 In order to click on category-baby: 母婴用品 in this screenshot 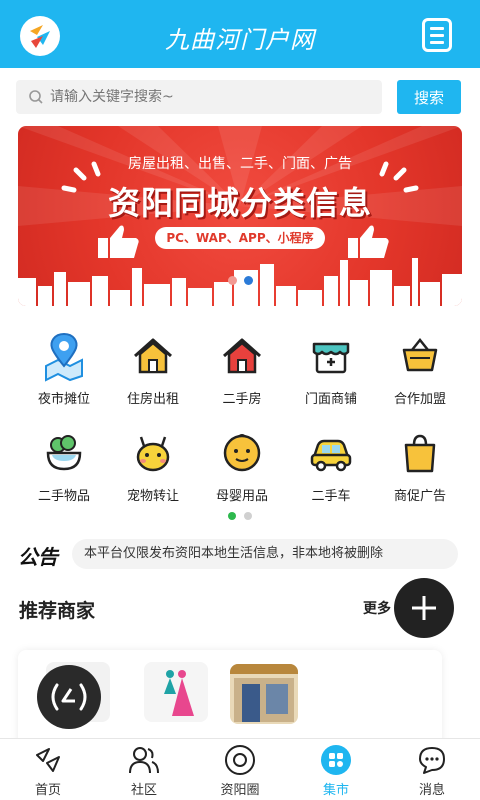, I will do `click(242, 465)`.